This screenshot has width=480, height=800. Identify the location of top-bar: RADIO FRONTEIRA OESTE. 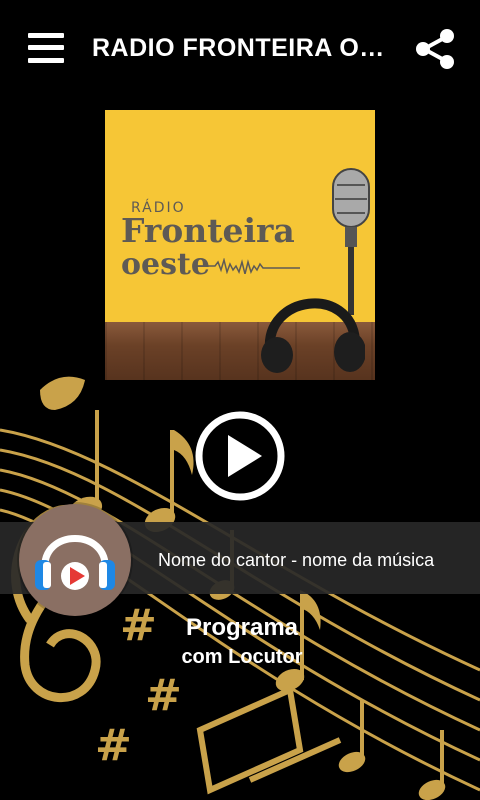
(240, 50).